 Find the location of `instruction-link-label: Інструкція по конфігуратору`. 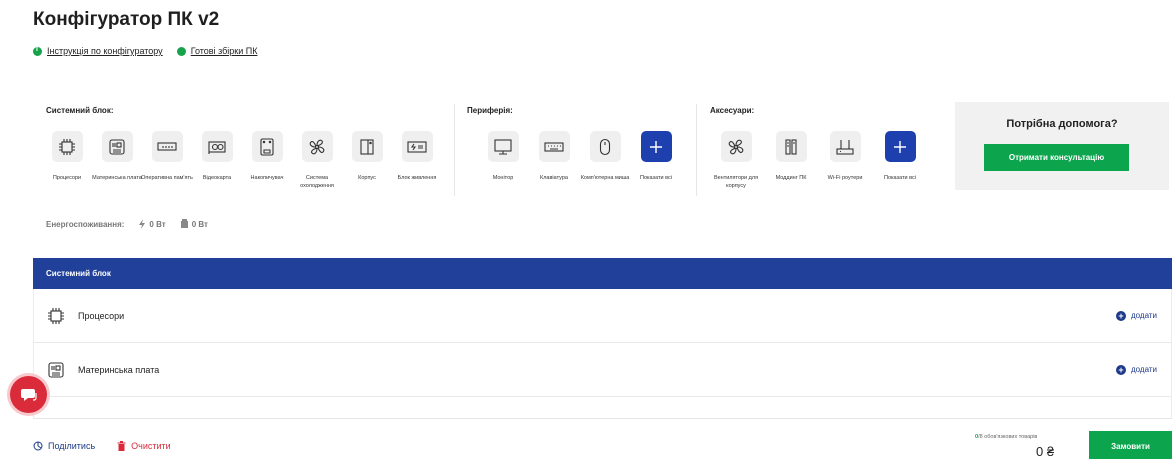

instruction-link-label: Інструкція по конфігуратору is located at coordinates (105, 51).